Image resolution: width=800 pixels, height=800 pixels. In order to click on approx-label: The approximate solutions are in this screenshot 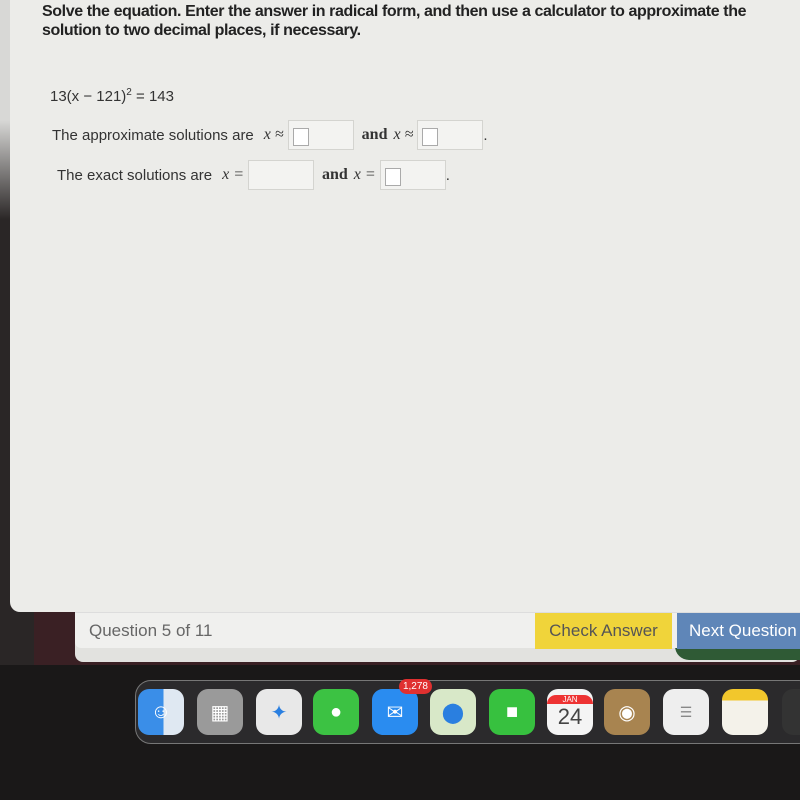, I will do `click(153, 135)`.